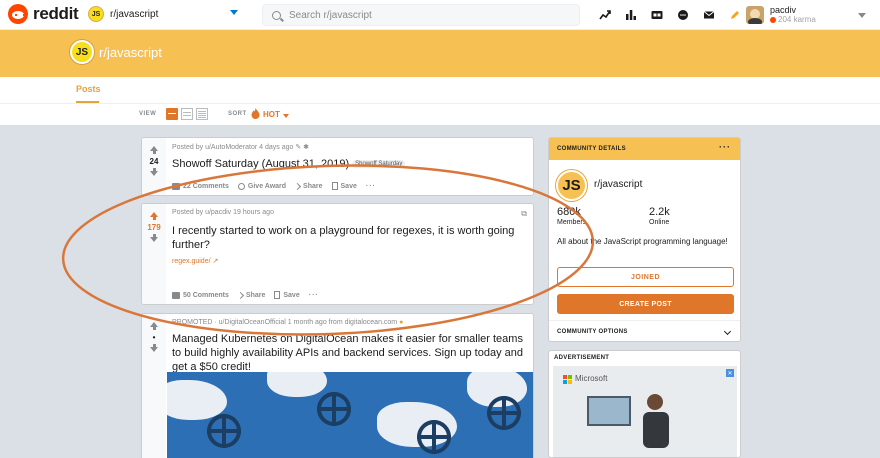 The image size is (880, 458). I want to click on stats-icon, so click(631, 15).